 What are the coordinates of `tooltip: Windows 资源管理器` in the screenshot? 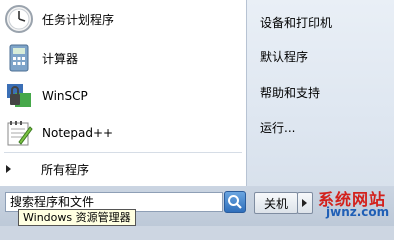 It's located at (77, 217).